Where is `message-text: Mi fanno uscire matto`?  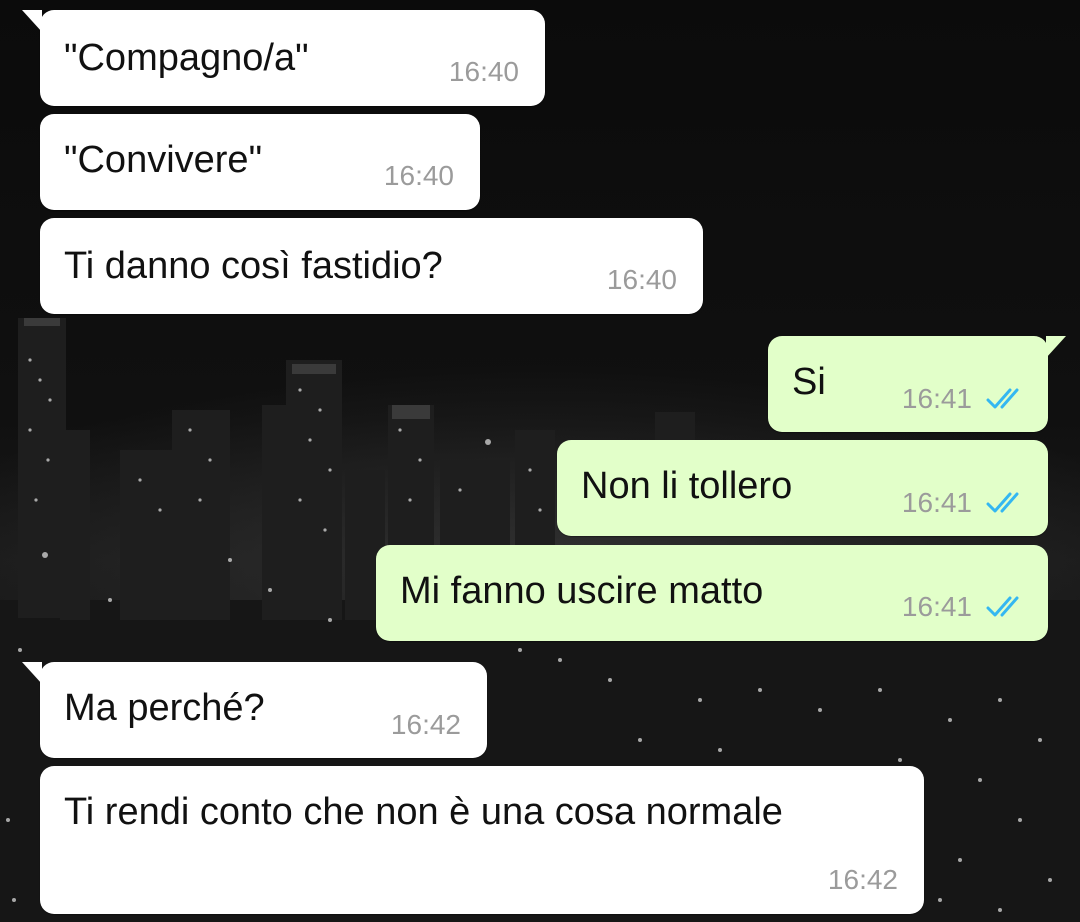
message-text: Mi fanno uscire matto is located at coordinates (582, 591).